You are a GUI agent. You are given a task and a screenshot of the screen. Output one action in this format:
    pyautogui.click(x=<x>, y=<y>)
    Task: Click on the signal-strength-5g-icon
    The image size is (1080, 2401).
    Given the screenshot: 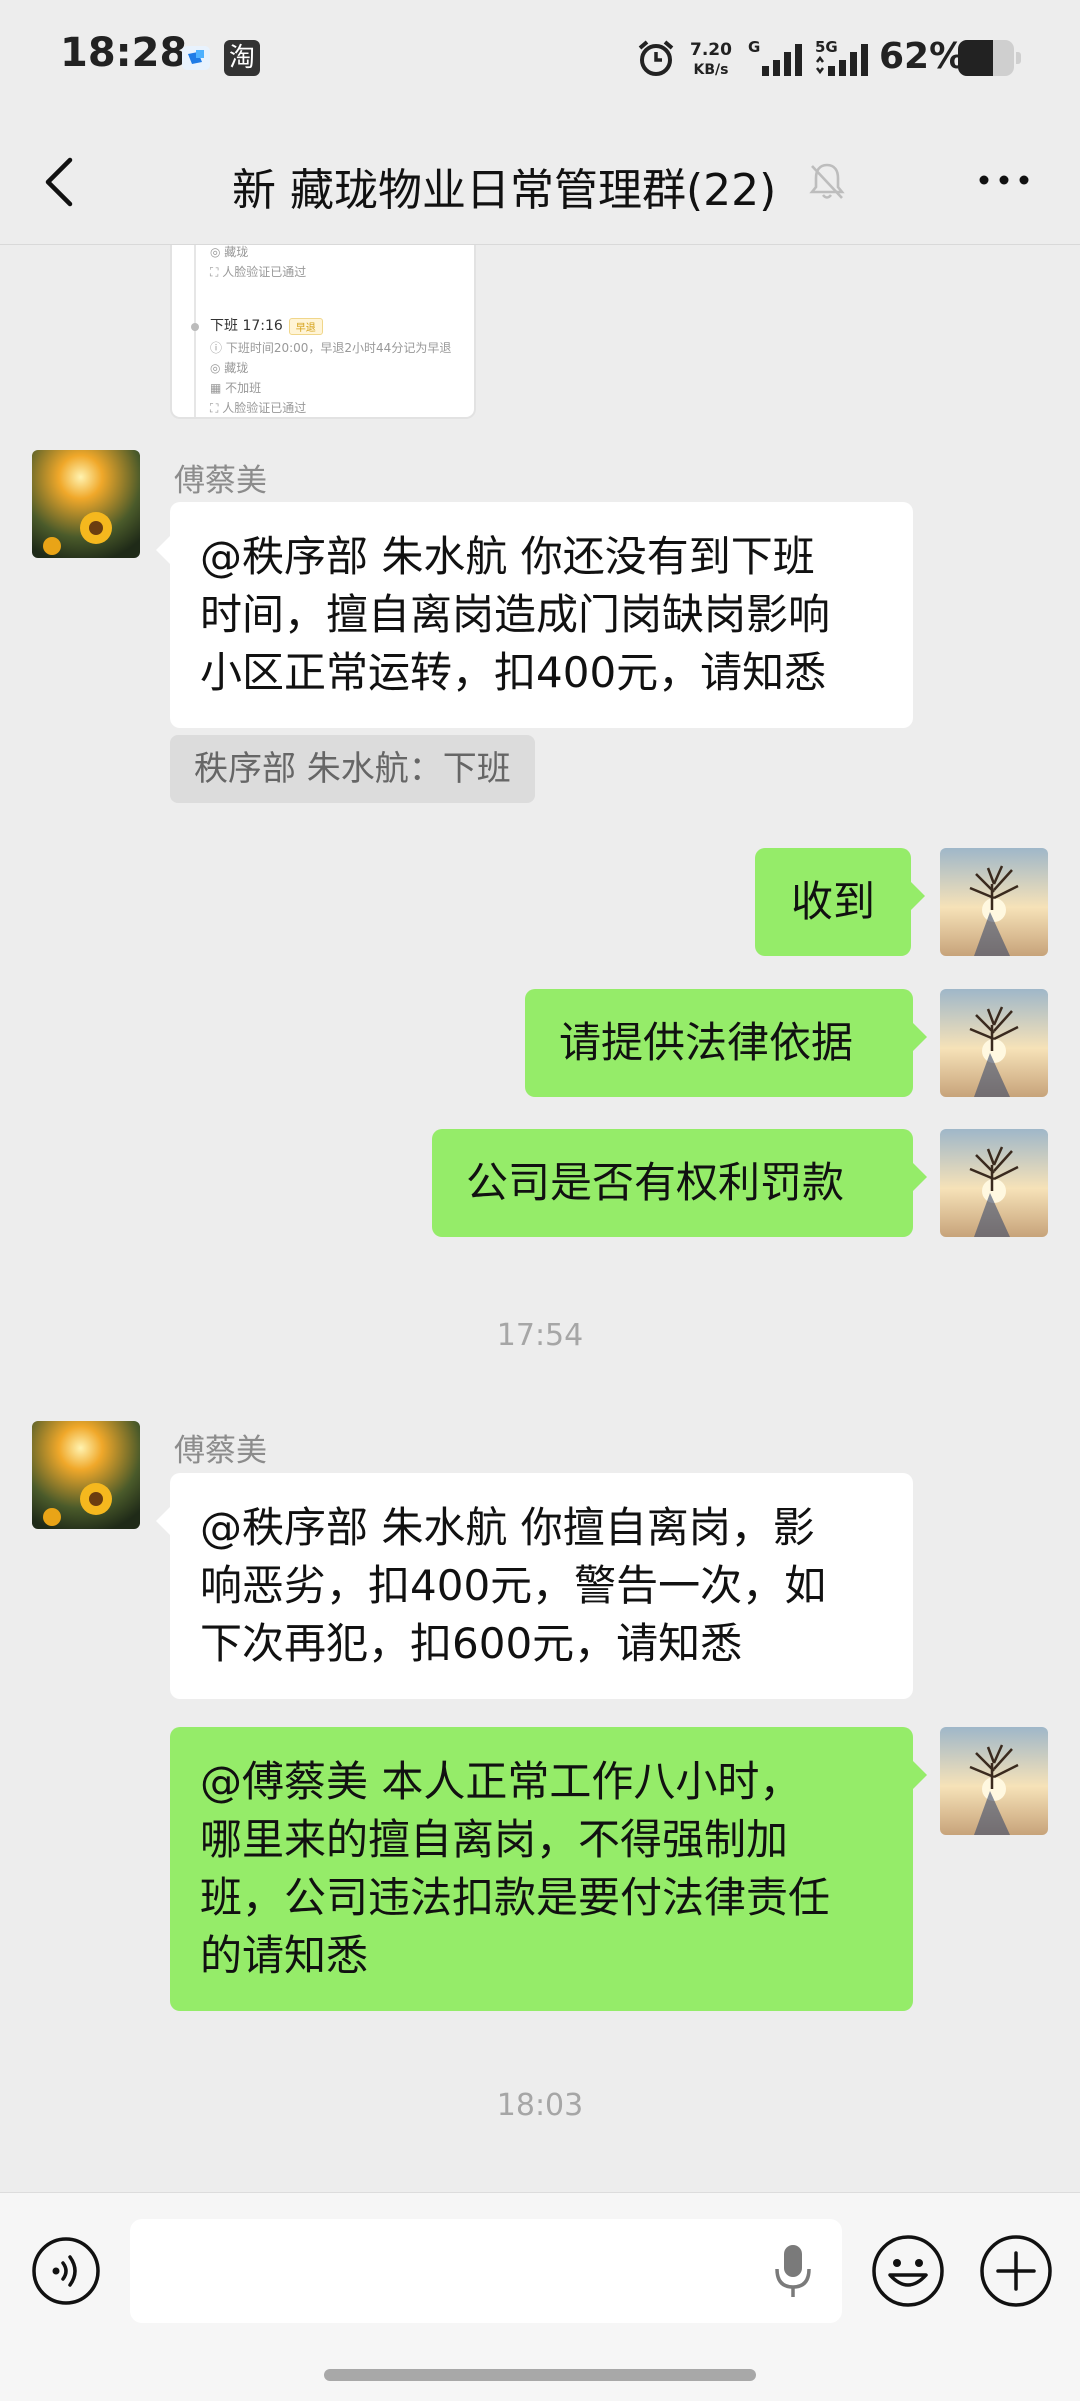 What is the action you would take?
    pyautogui.click(x=842, y=60)
    